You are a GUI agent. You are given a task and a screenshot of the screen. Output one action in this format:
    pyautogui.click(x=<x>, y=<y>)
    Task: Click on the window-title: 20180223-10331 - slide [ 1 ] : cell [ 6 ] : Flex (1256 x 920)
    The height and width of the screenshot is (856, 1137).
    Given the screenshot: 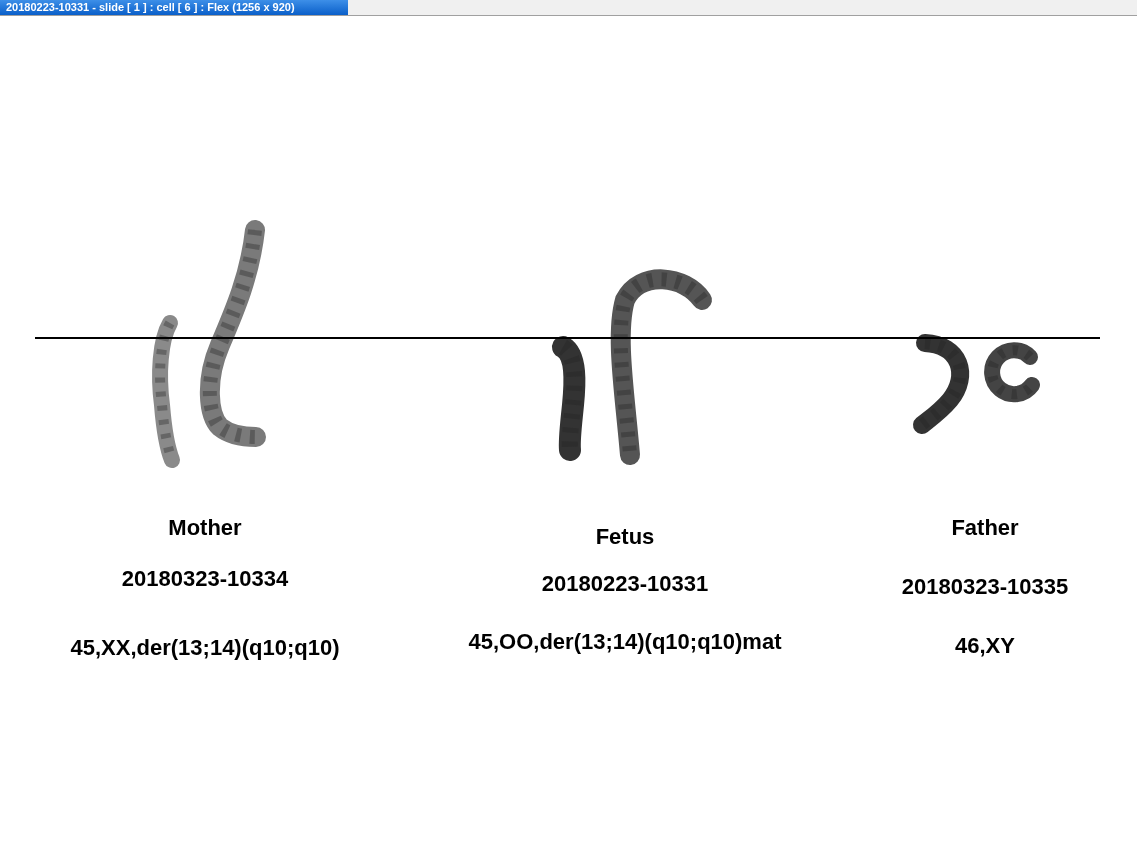 What is the action you would take?
    pyautogui.click(x=174, y=7)
    